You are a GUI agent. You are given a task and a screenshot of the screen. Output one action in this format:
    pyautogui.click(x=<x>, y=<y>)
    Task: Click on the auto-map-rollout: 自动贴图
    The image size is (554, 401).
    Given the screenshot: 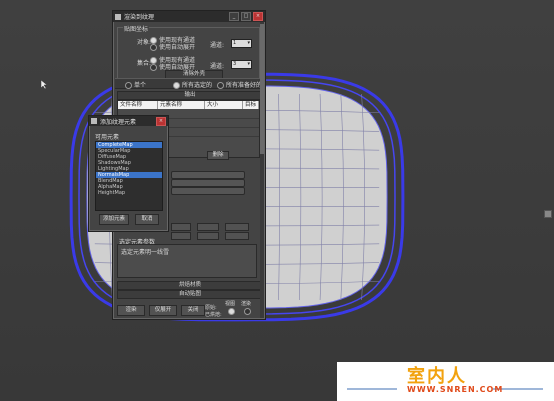 What is the action you would take?
    pyautogui.click(x=190, y=294)
    